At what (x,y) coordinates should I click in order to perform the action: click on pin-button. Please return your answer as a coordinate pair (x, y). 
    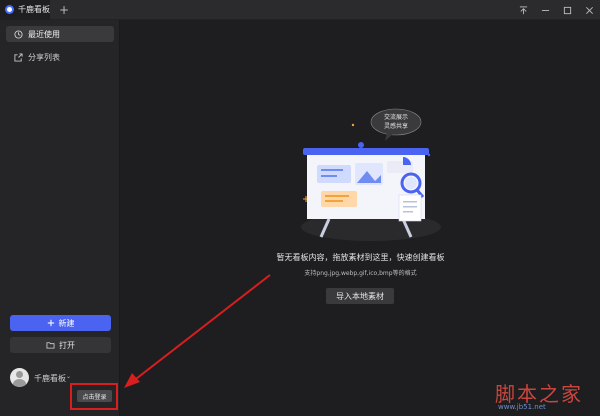
    Looking at the image, I should click on (523, 10).